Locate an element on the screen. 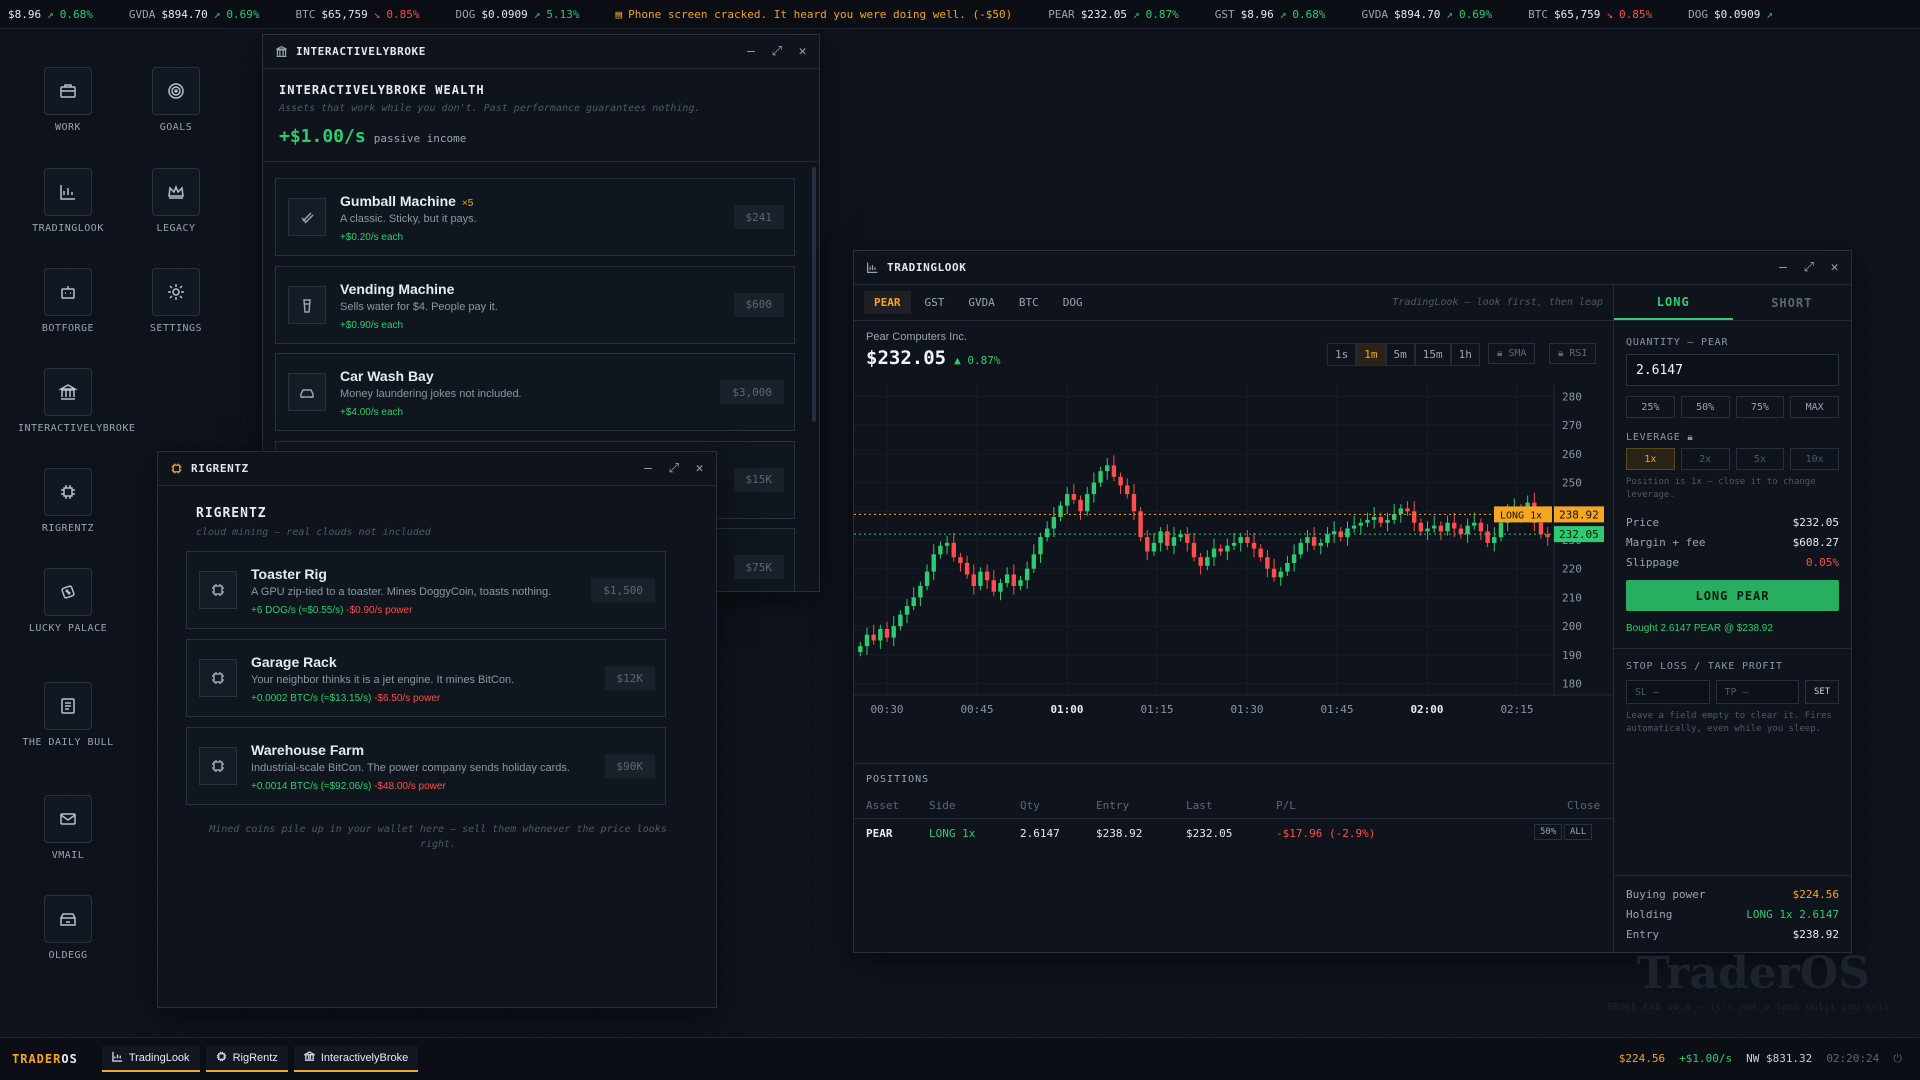 The height and width of the screenshot is (1080, 1920). taskbar-item-rigrentz: RigRentz is located at coordinates (246, 1059).